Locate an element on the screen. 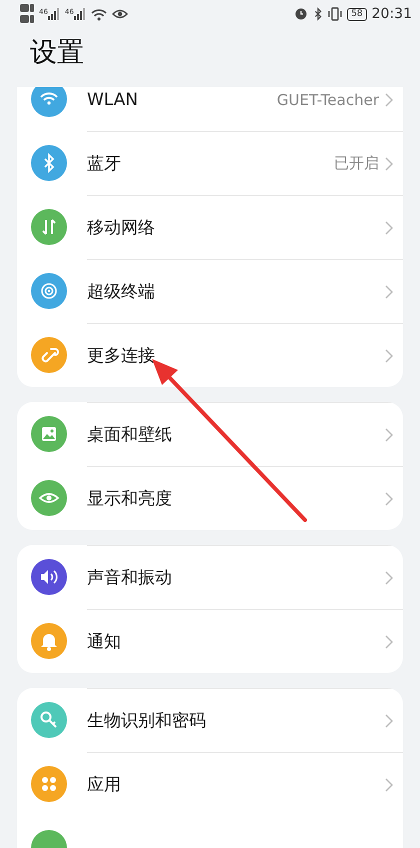 The image size is (420, 848). settings-row: 应用 is located at coordinates (210, 784).